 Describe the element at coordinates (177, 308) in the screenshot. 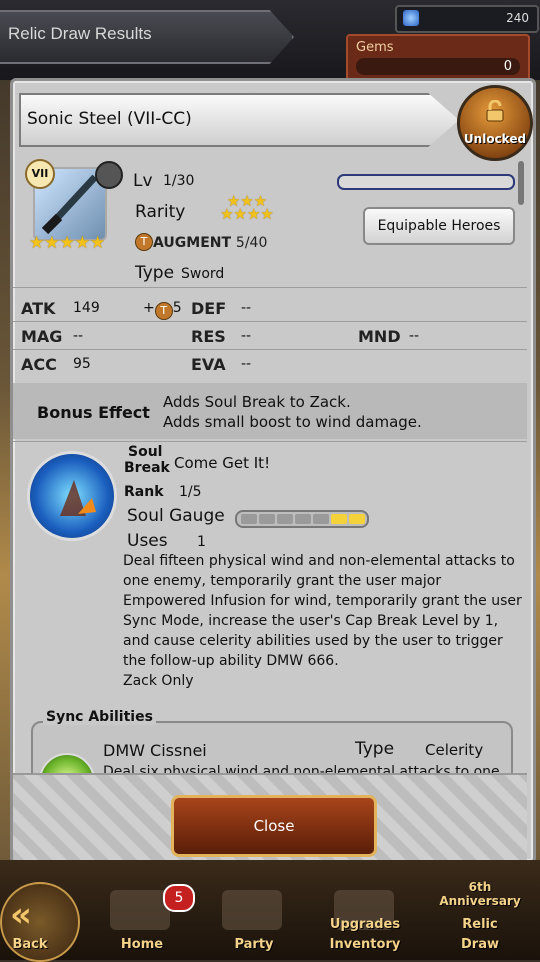

I see `atk-bonus-num: 5` at that location.